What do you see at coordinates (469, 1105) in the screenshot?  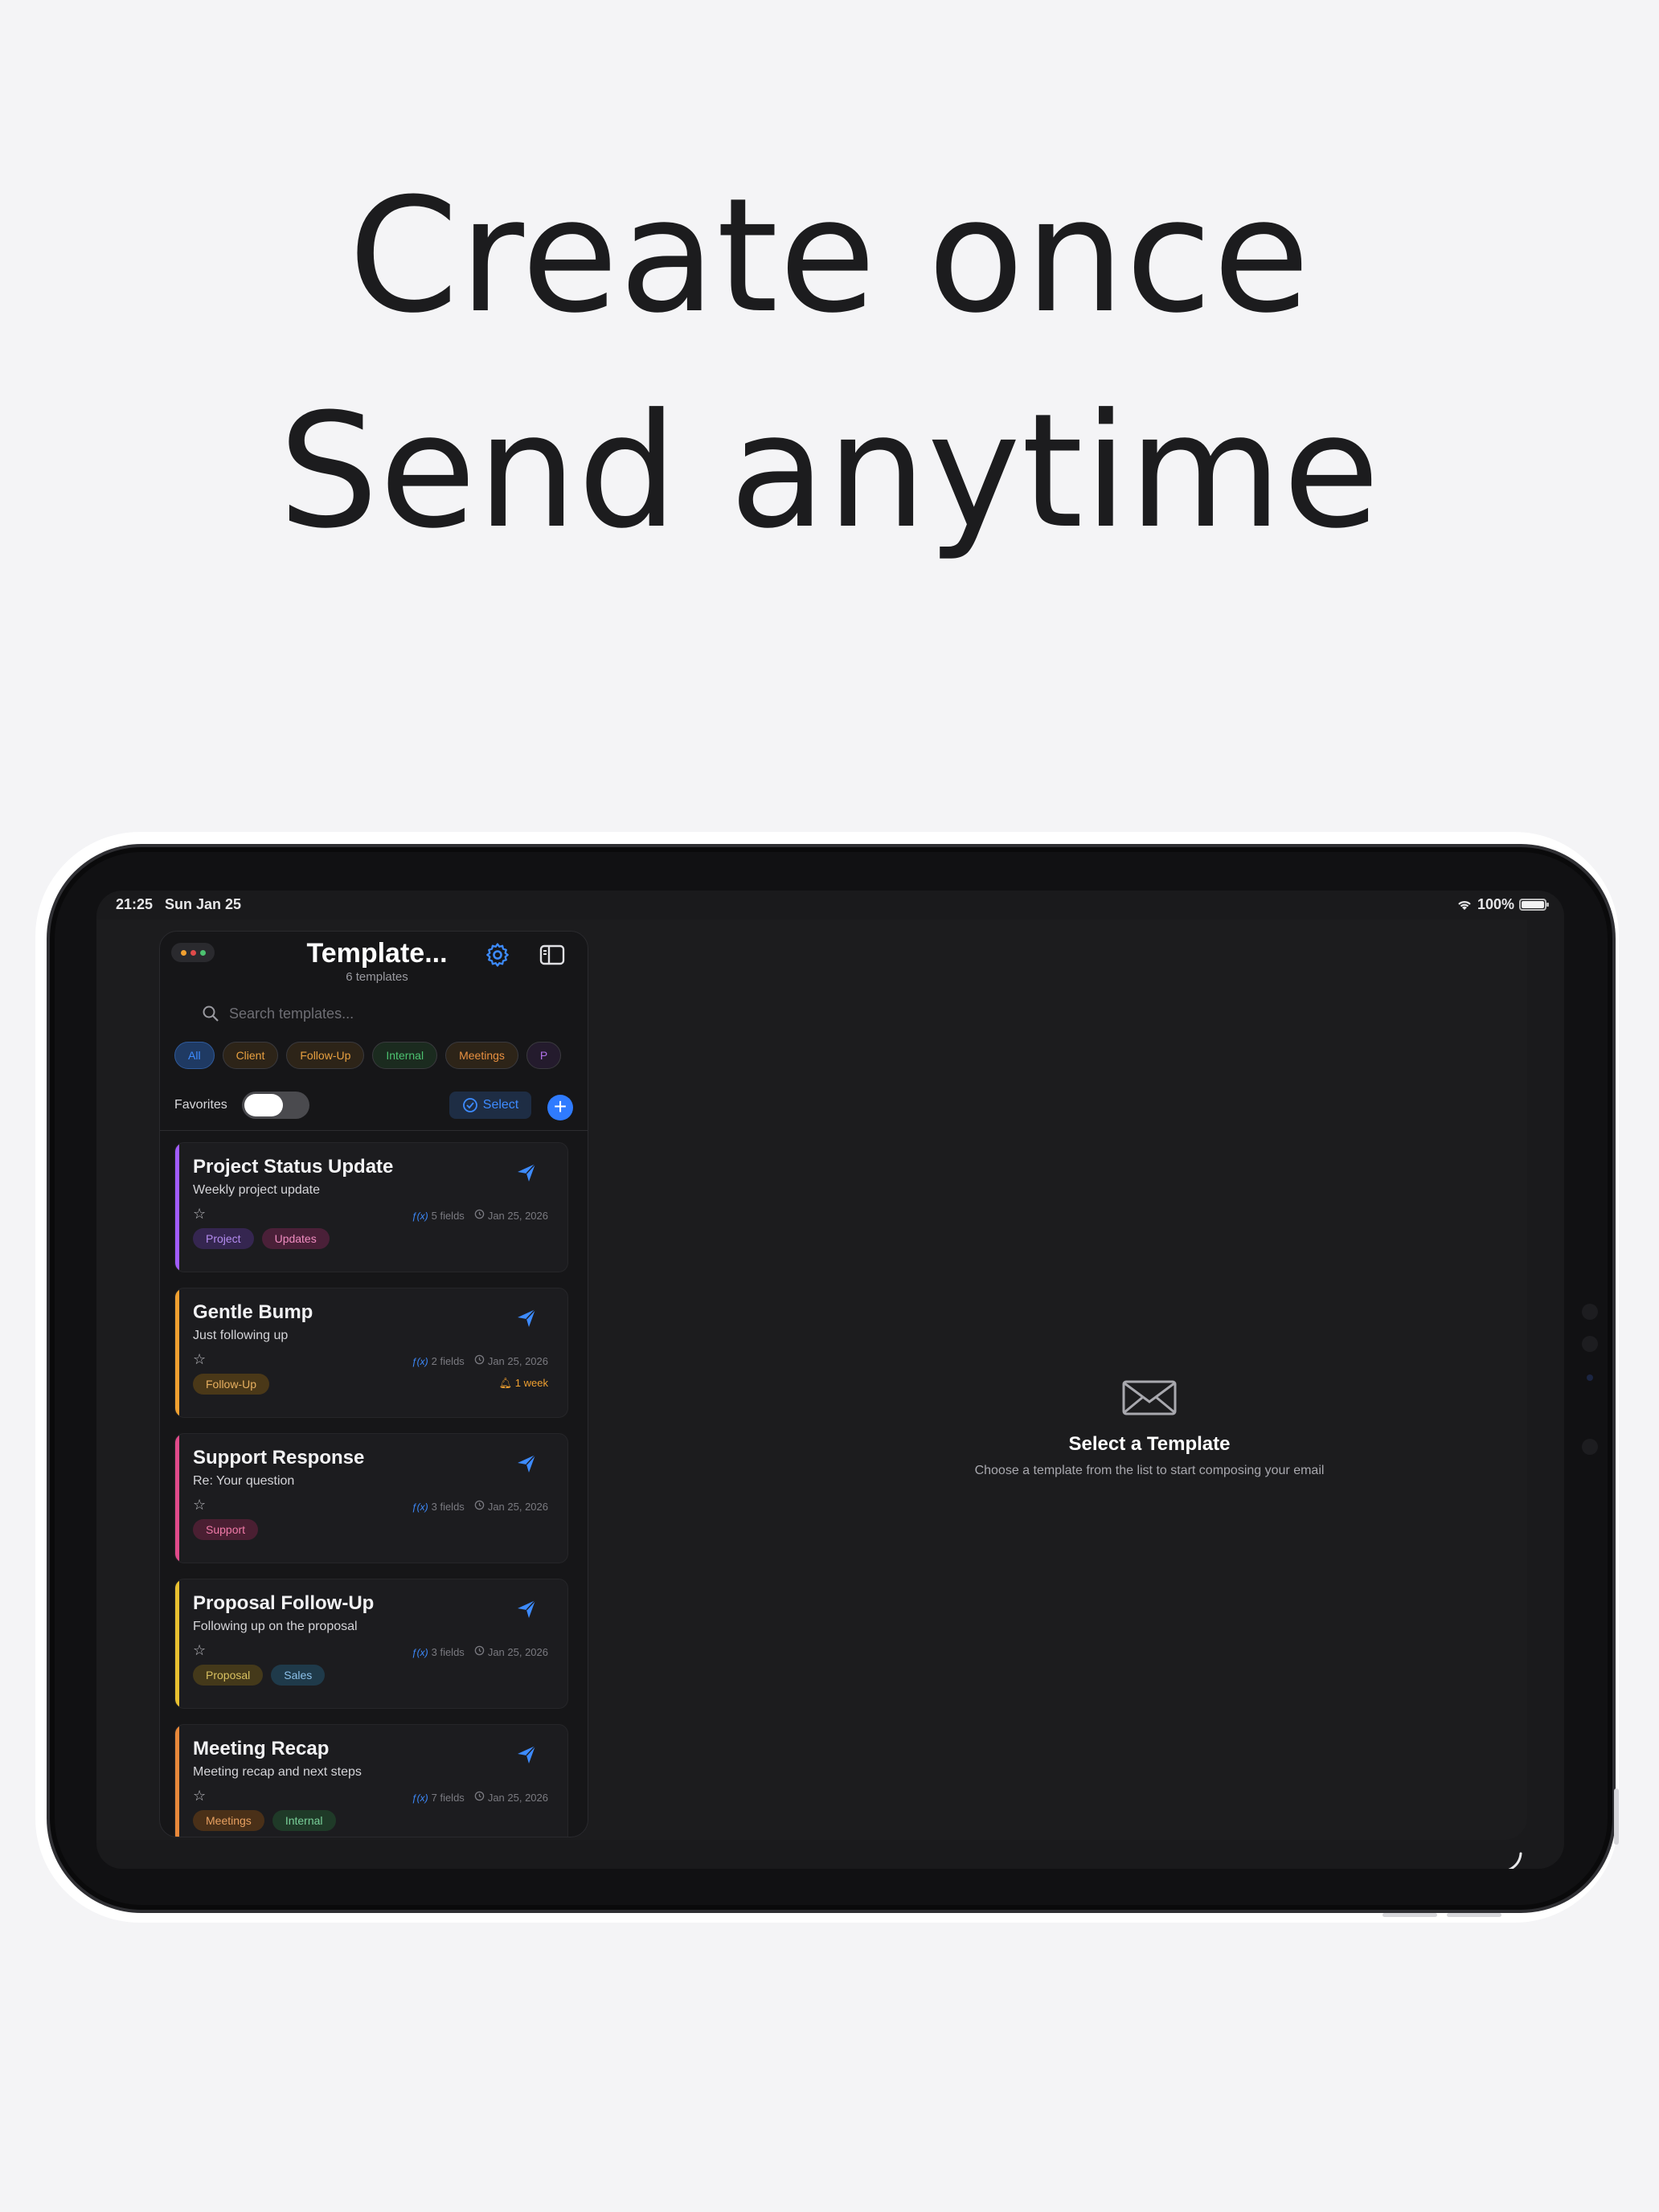 I see `checkmark-circle-icon` at bounding box center [469, 1105].